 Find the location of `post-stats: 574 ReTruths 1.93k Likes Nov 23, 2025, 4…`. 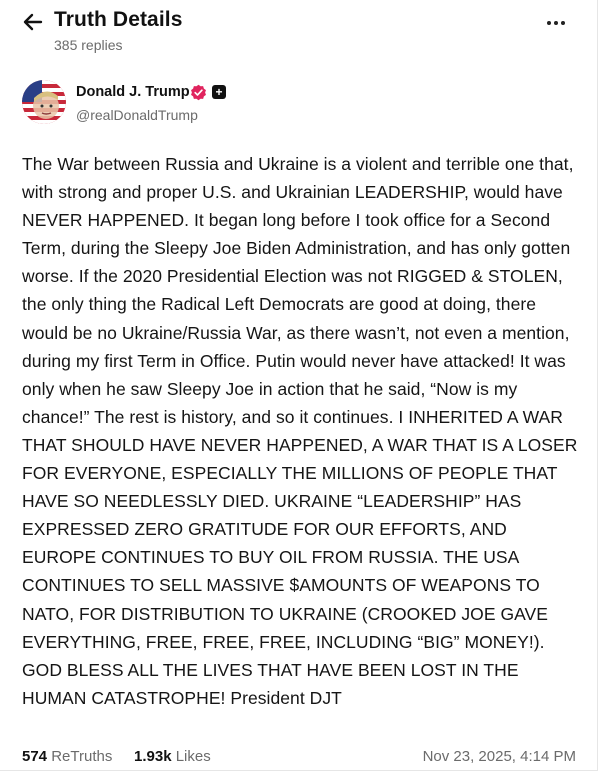

post-stats: 574 ReTruths 1.93k Likes Nov 23, 2025, 4… is located at coordinates (302, 757).